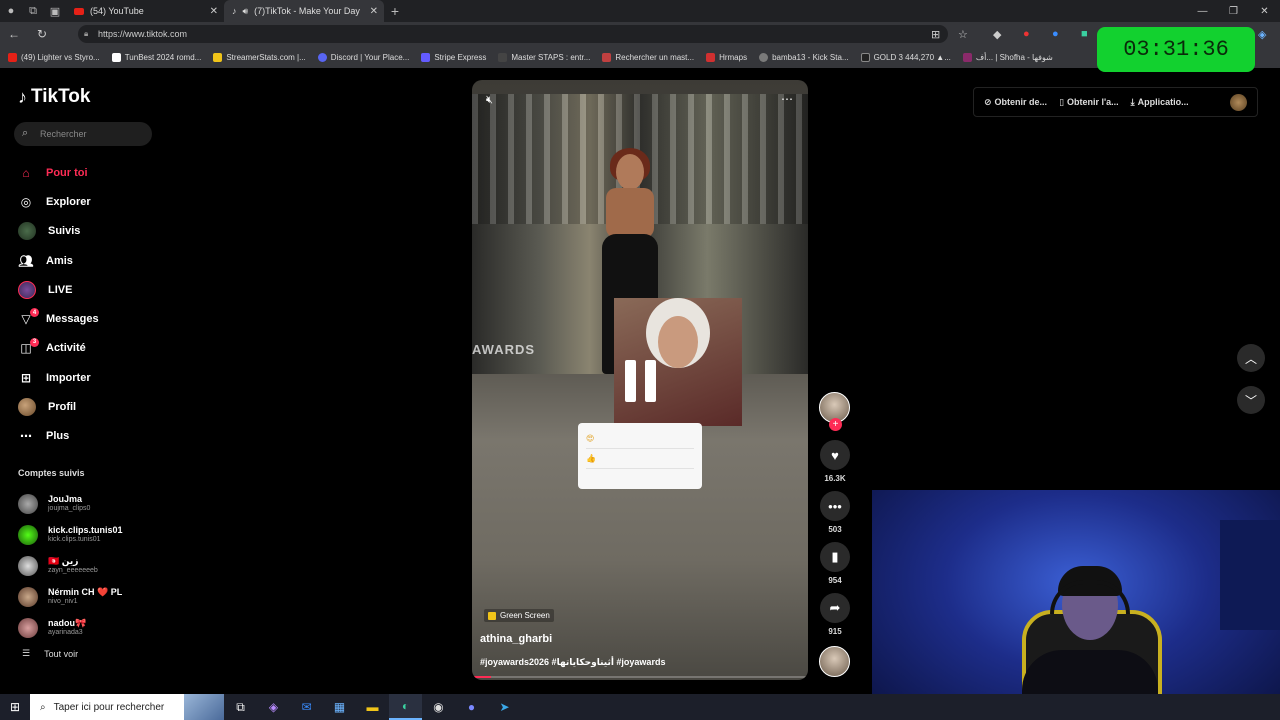 The image size is (1280, 720). I want to click on share-icon: ➦, so click(835, 608).